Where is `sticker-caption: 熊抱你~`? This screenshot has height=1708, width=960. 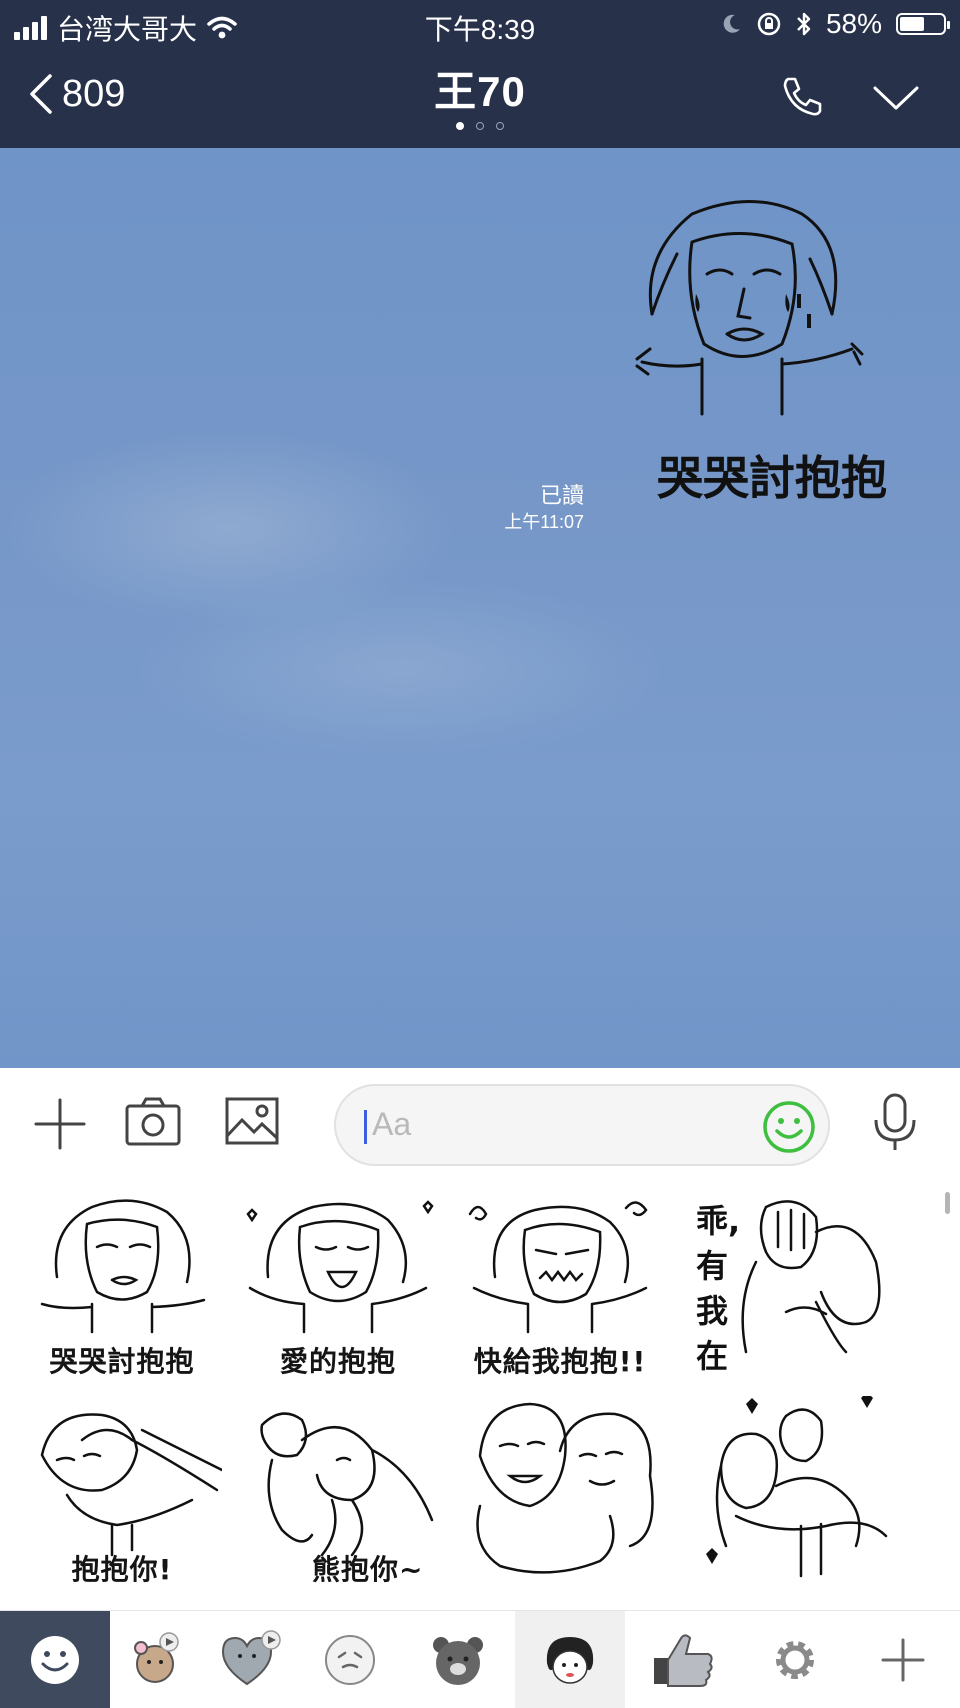
sticker-caption: 熊抱你~ is located at coordinates (368, 1569).